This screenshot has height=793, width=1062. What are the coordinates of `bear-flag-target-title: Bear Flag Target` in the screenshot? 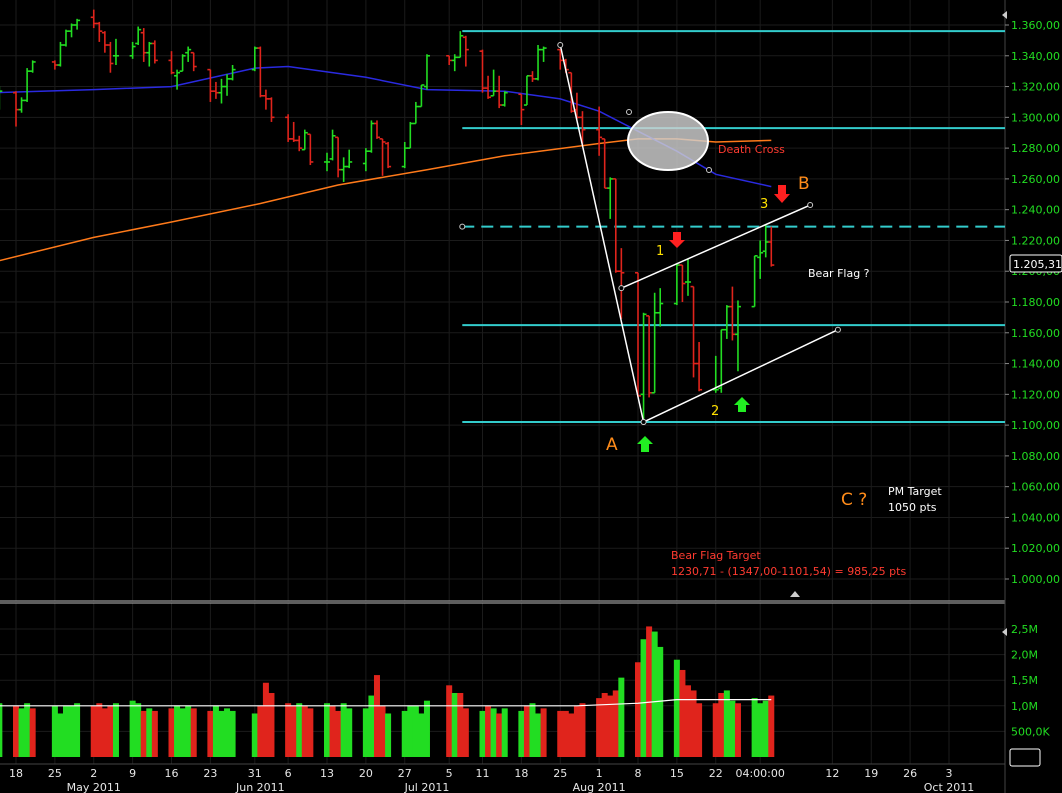 It's located at (716, 555).